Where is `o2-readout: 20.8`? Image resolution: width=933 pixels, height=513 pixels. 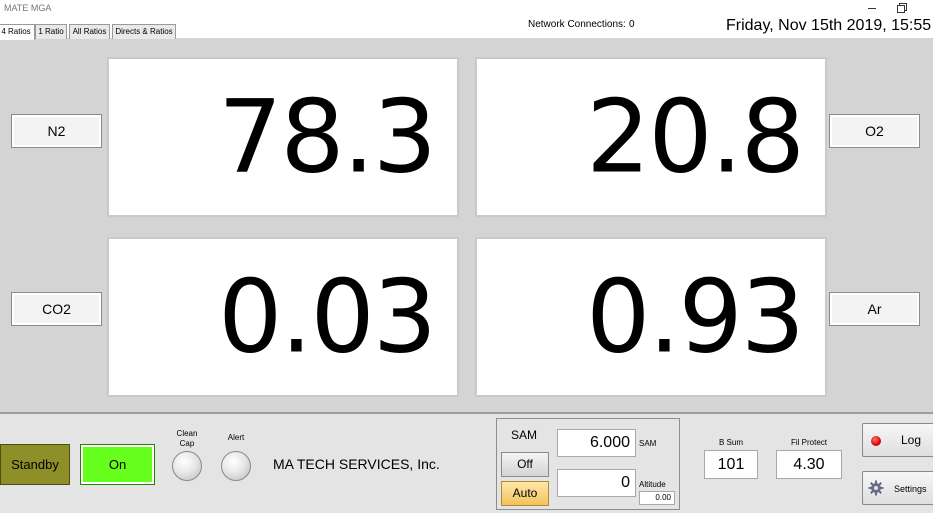
o2-readout: 20.8 is located at coordinates (651, 137).